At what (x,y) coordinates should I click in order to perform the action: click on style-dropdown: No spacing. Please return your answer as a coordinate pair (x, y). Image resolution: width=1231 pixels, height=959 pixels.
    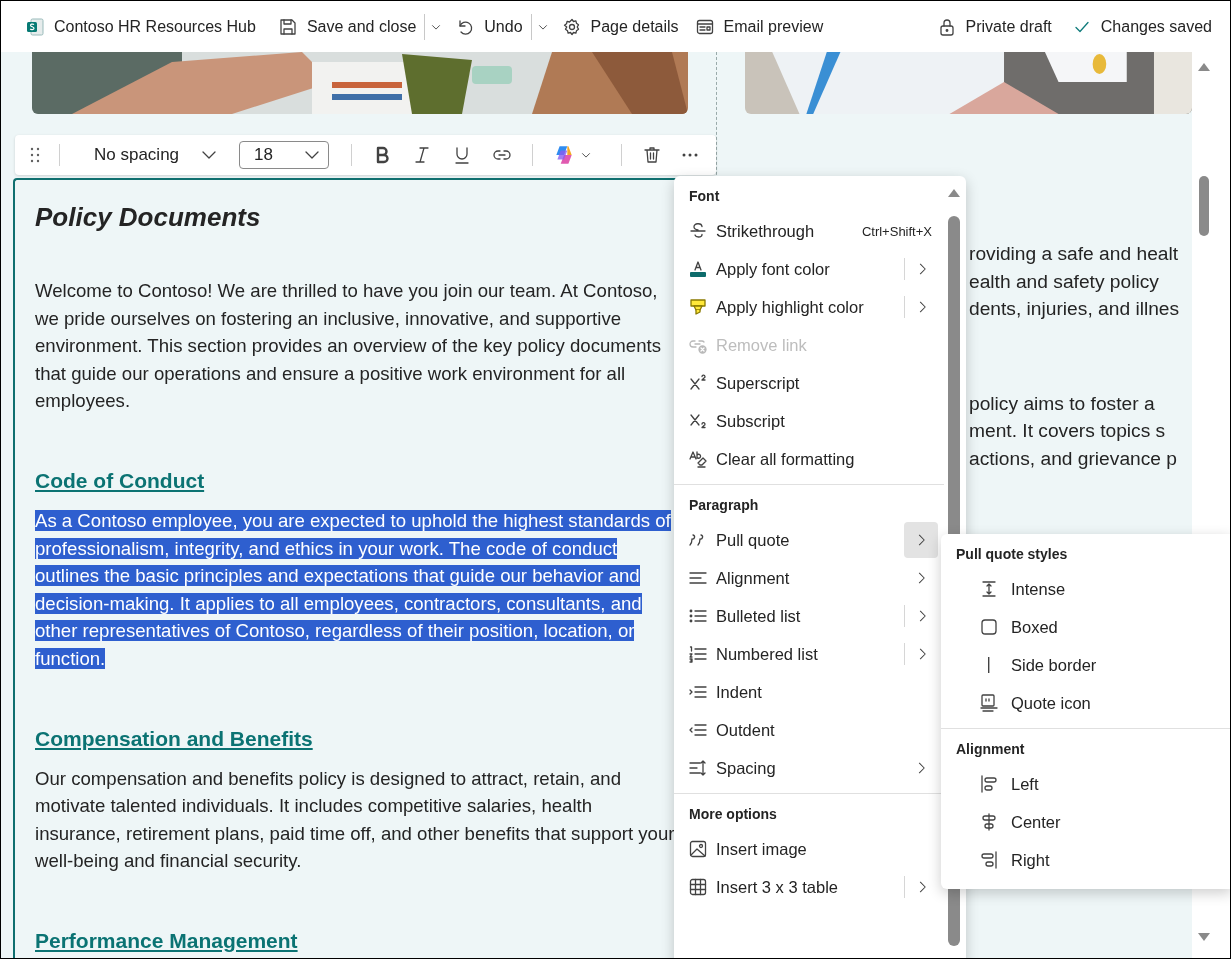
    Looking at the image, I should click on (151, 155).